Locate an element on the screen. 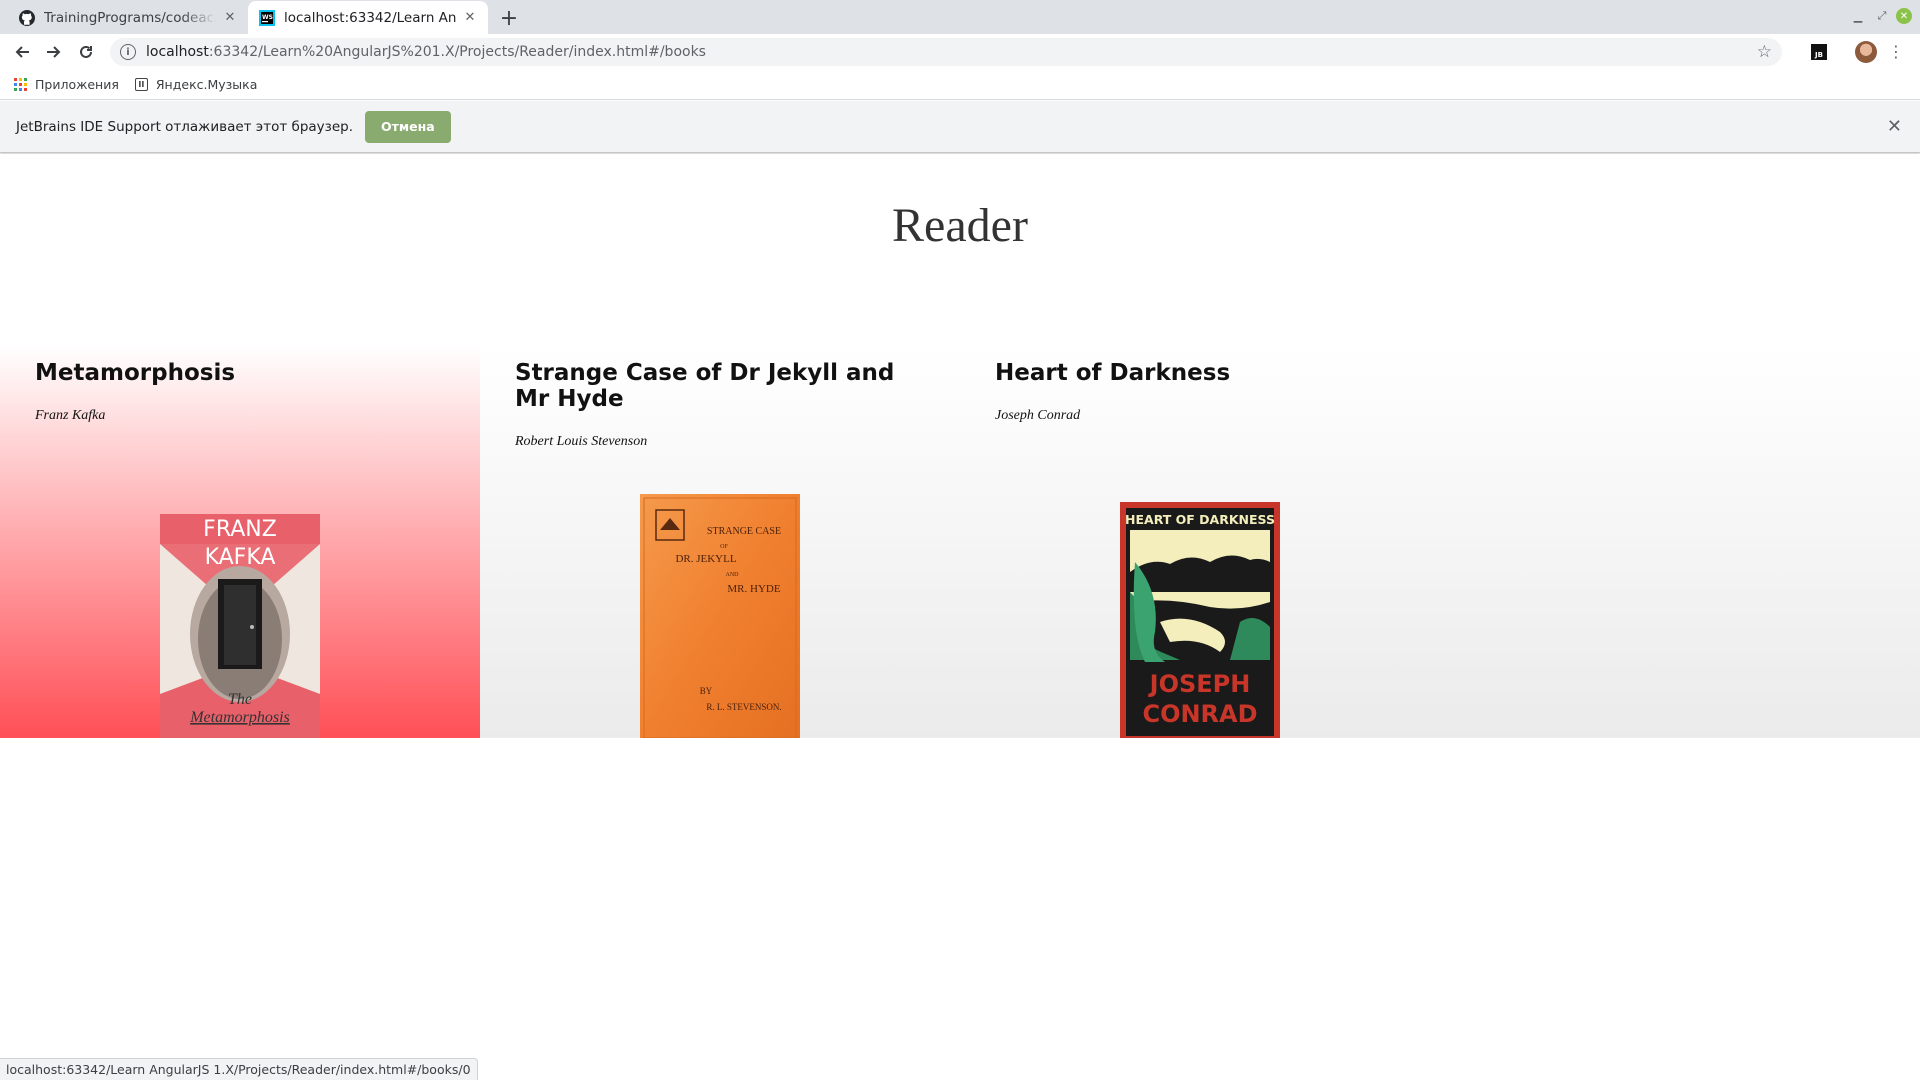  profile-avatar is located at coordinates (1866, 52).